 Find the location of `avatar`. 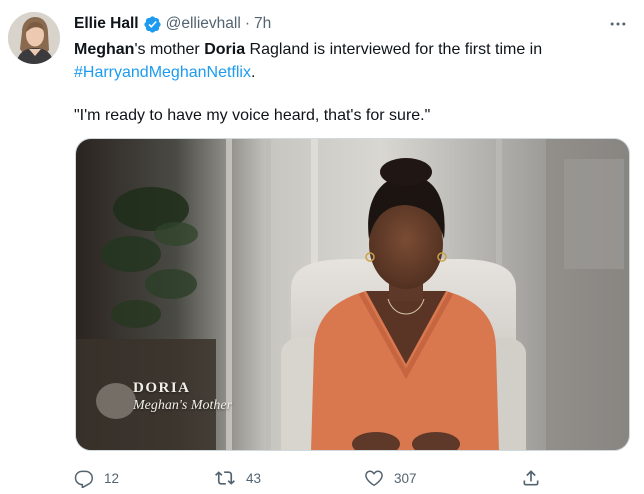

avatar is located at coordinates (34, 38).